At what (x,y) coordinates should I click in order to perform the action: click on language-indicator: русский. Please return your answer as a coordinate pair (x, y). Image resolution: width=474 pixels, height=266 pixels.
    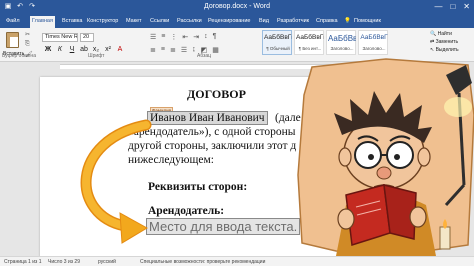
    Looking at the image, I should click on (107, 262).